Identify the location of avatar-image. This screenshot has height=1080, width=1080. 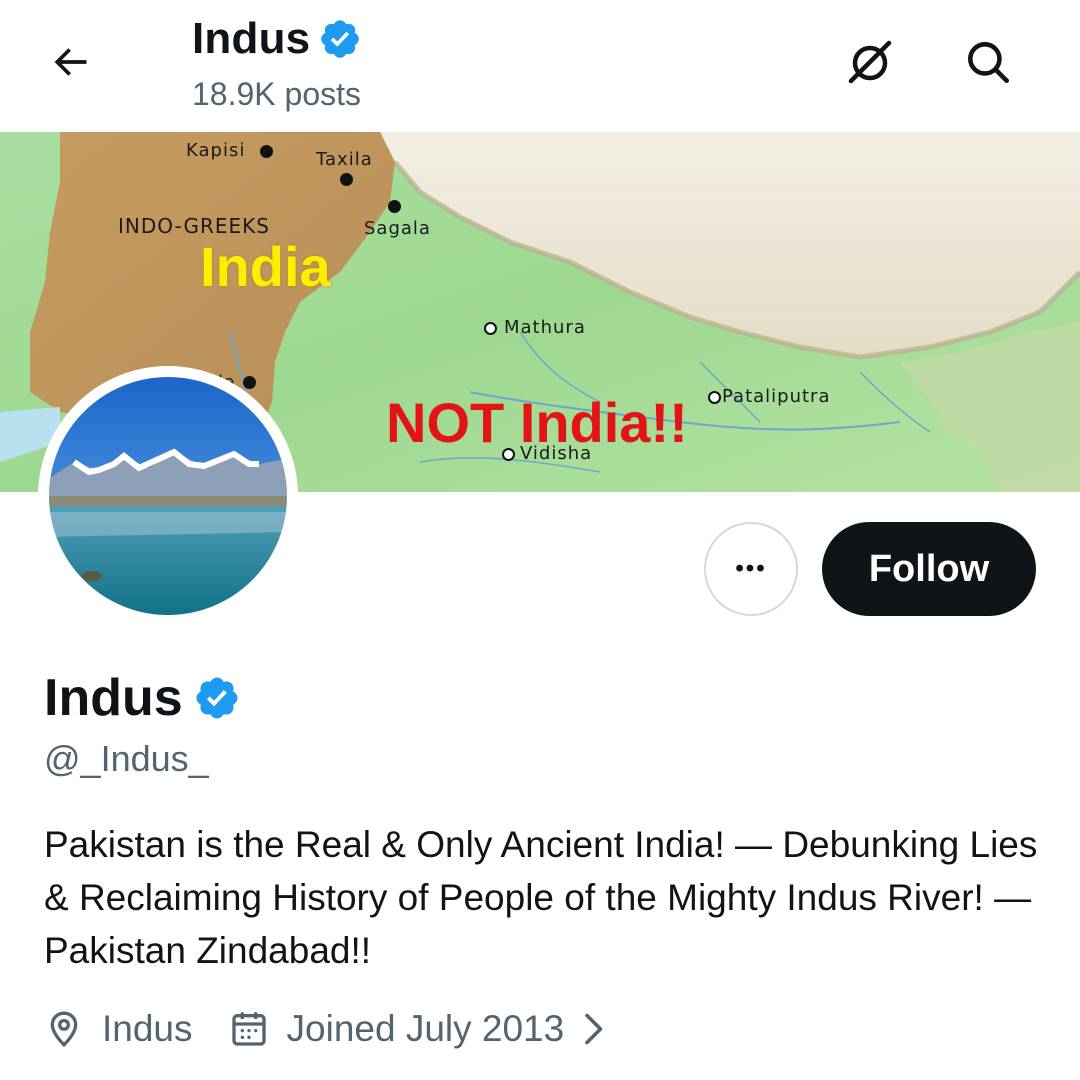
(168, 496).